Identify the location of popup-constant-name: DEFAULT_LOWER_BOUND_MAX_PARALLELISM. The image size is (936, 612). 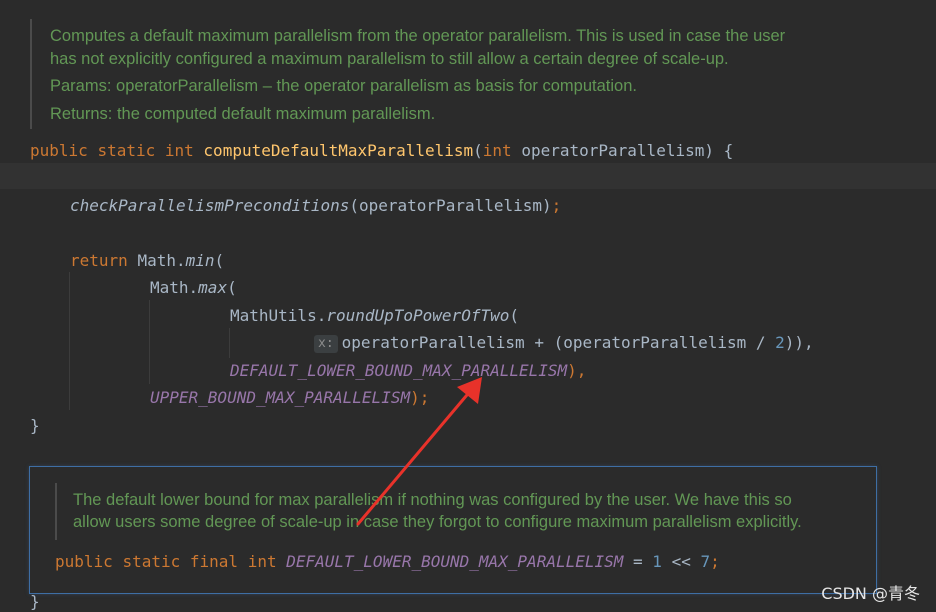
(455, 561).